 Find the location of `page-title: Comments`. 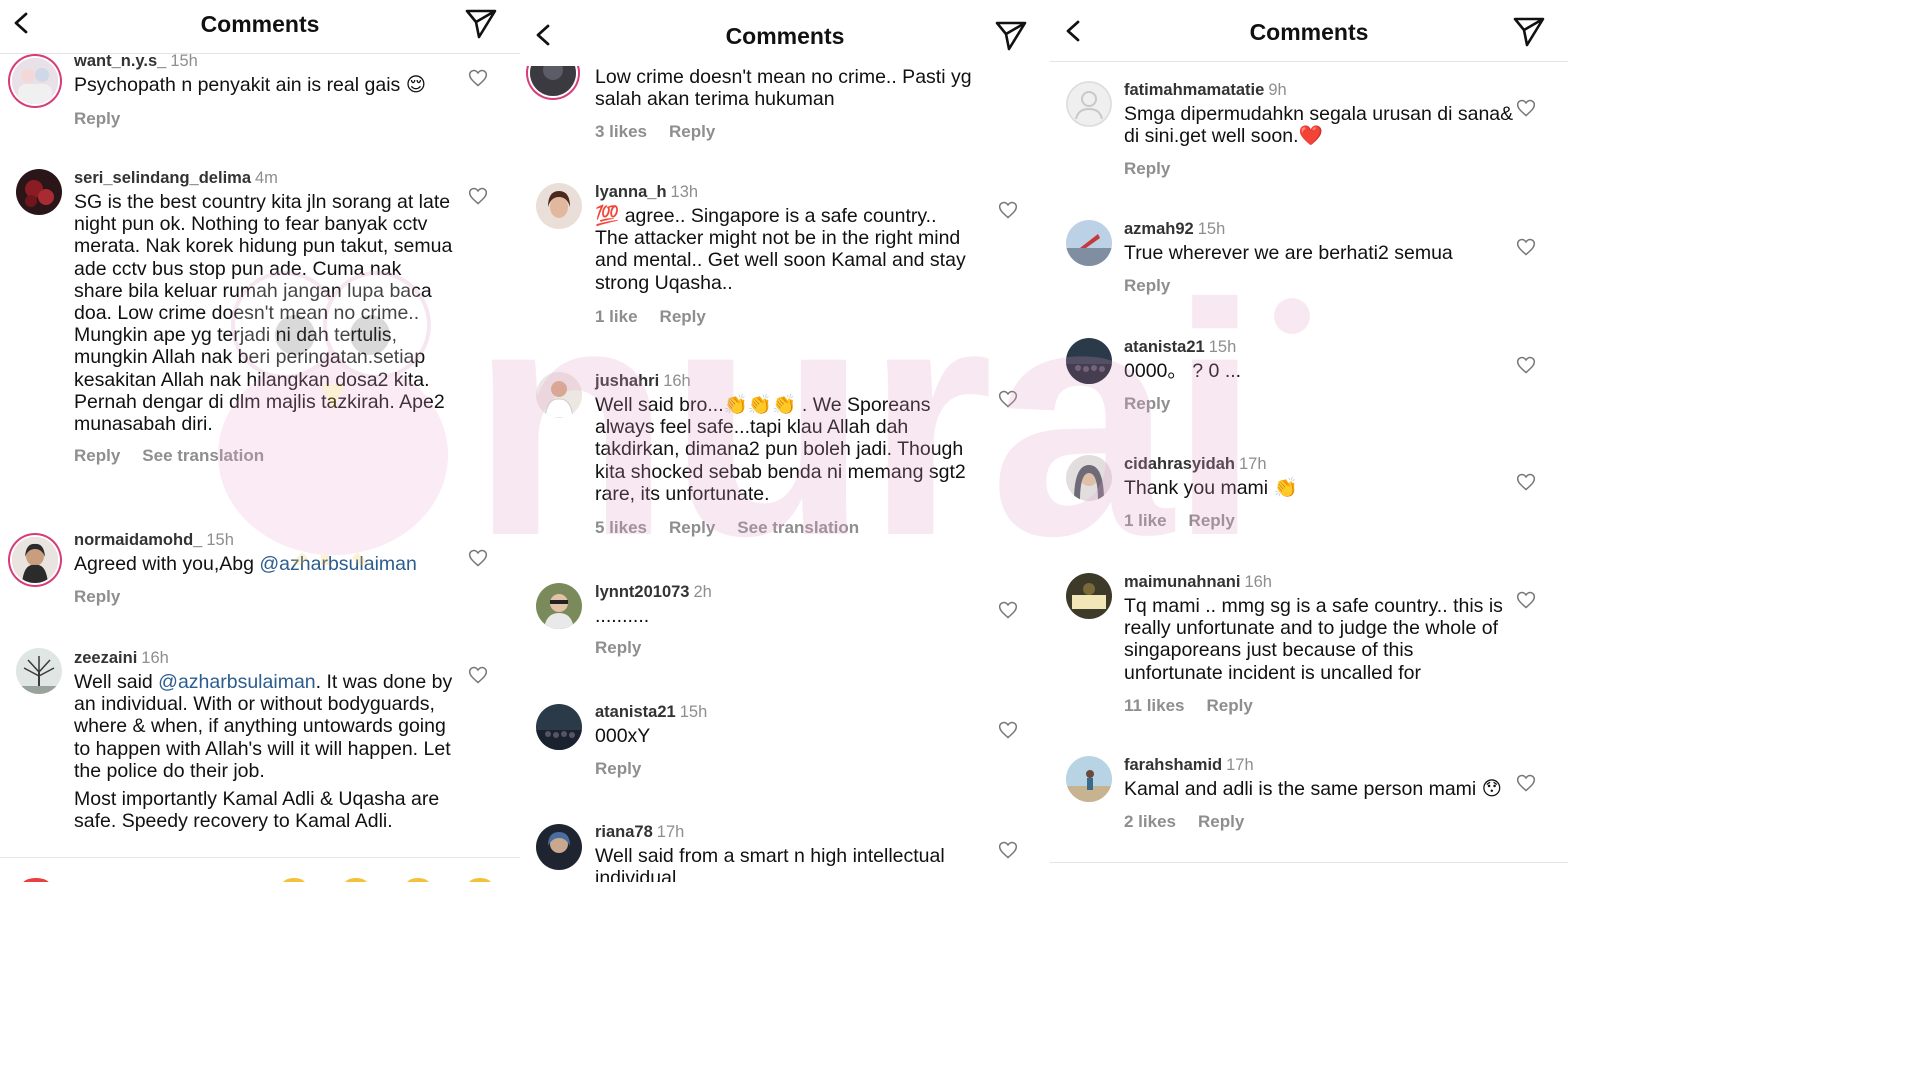

page-title: Comments is located at coordinates (260, 24).